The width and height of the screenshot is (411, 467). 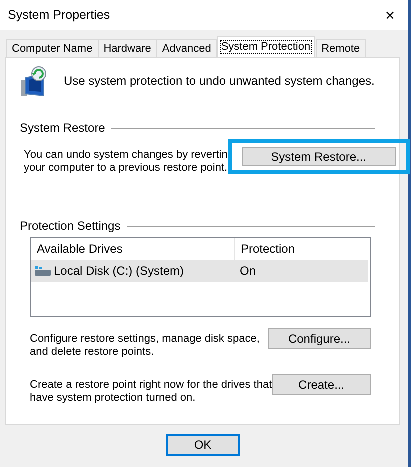 What do you see at coordinates (59, 15) in the screenshot?
I see `window-title: System Properties` at bounding box center [59, 15].